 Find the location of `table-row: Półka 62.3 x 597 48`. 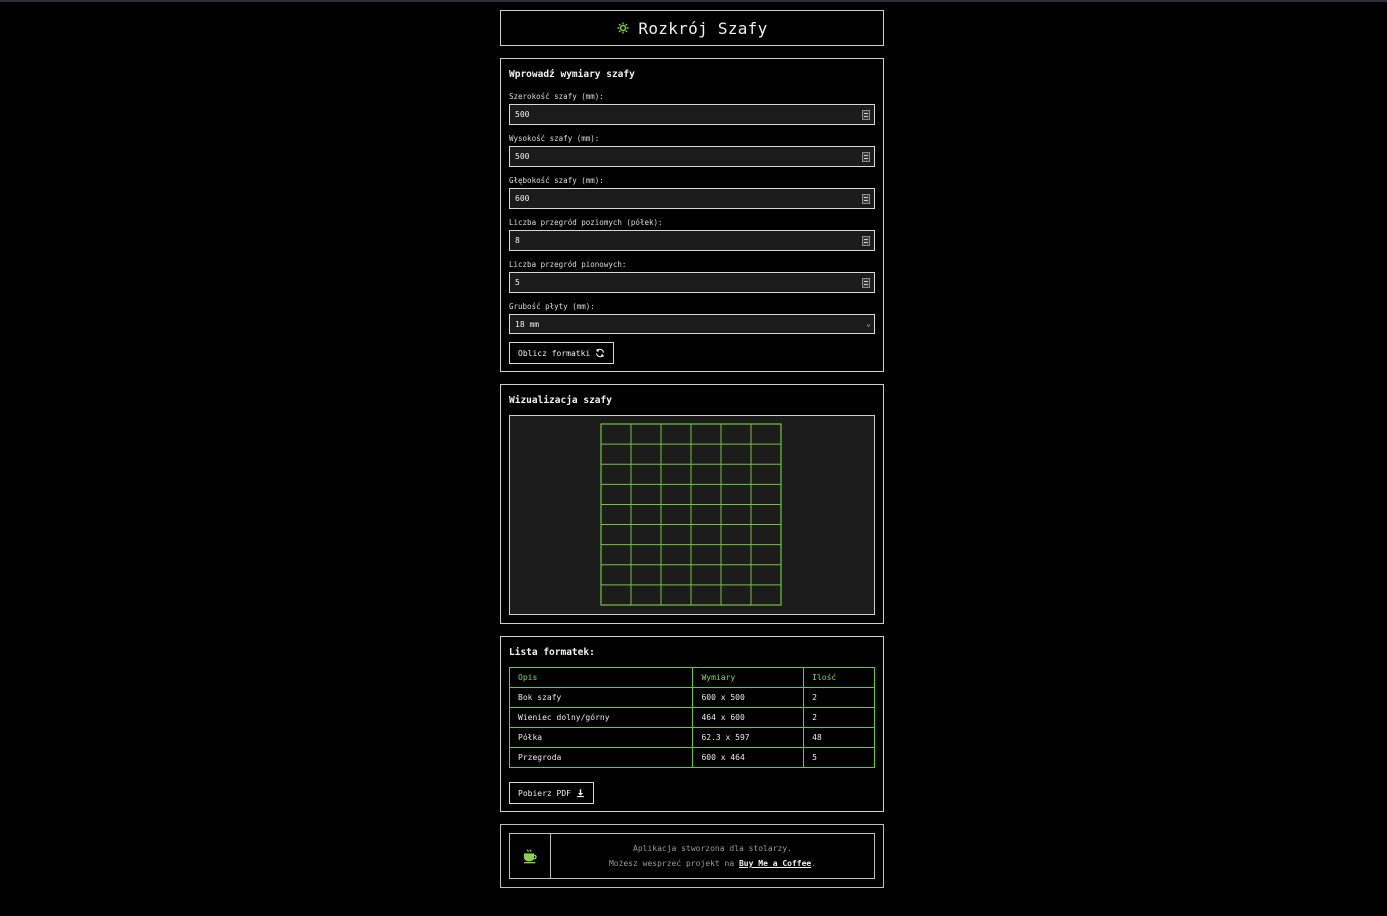

table-row: Półka 62.3 x 597 48 is located at coordinates (691, 737).